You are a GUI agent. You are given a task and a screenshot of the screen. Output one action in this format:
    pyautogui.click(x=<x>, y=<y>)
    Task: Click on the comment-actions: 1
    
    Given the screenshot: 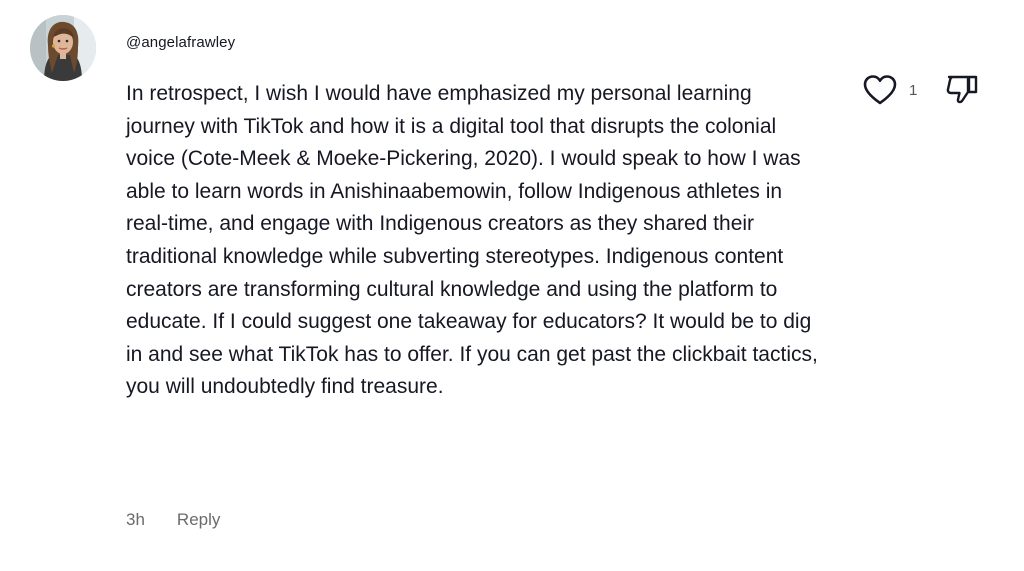 What is the action you would take?
    pyautogui.click(x=920, y=90)
    